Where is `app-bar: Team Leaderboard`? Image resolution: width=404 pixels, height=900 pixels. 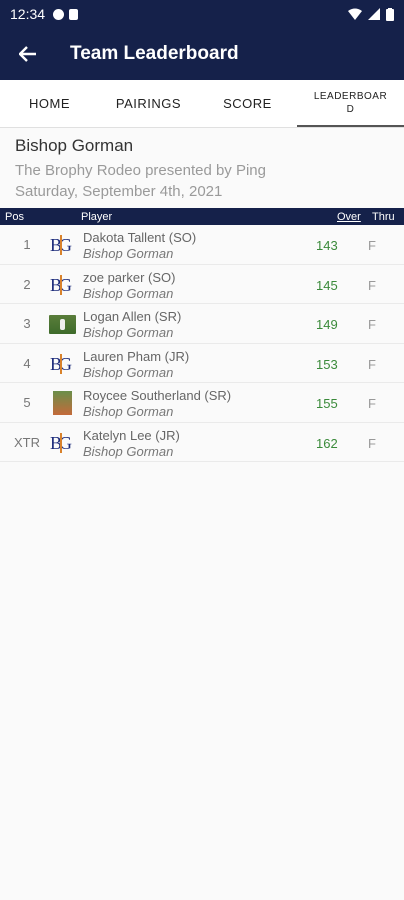 app-bar: Team Leaderboard is located at coordinates (202, 54).